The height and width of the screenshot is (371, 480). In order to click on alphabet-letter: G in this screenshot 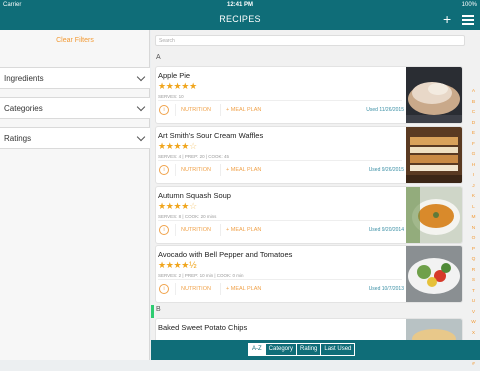, I will do `click(473, 155)`.